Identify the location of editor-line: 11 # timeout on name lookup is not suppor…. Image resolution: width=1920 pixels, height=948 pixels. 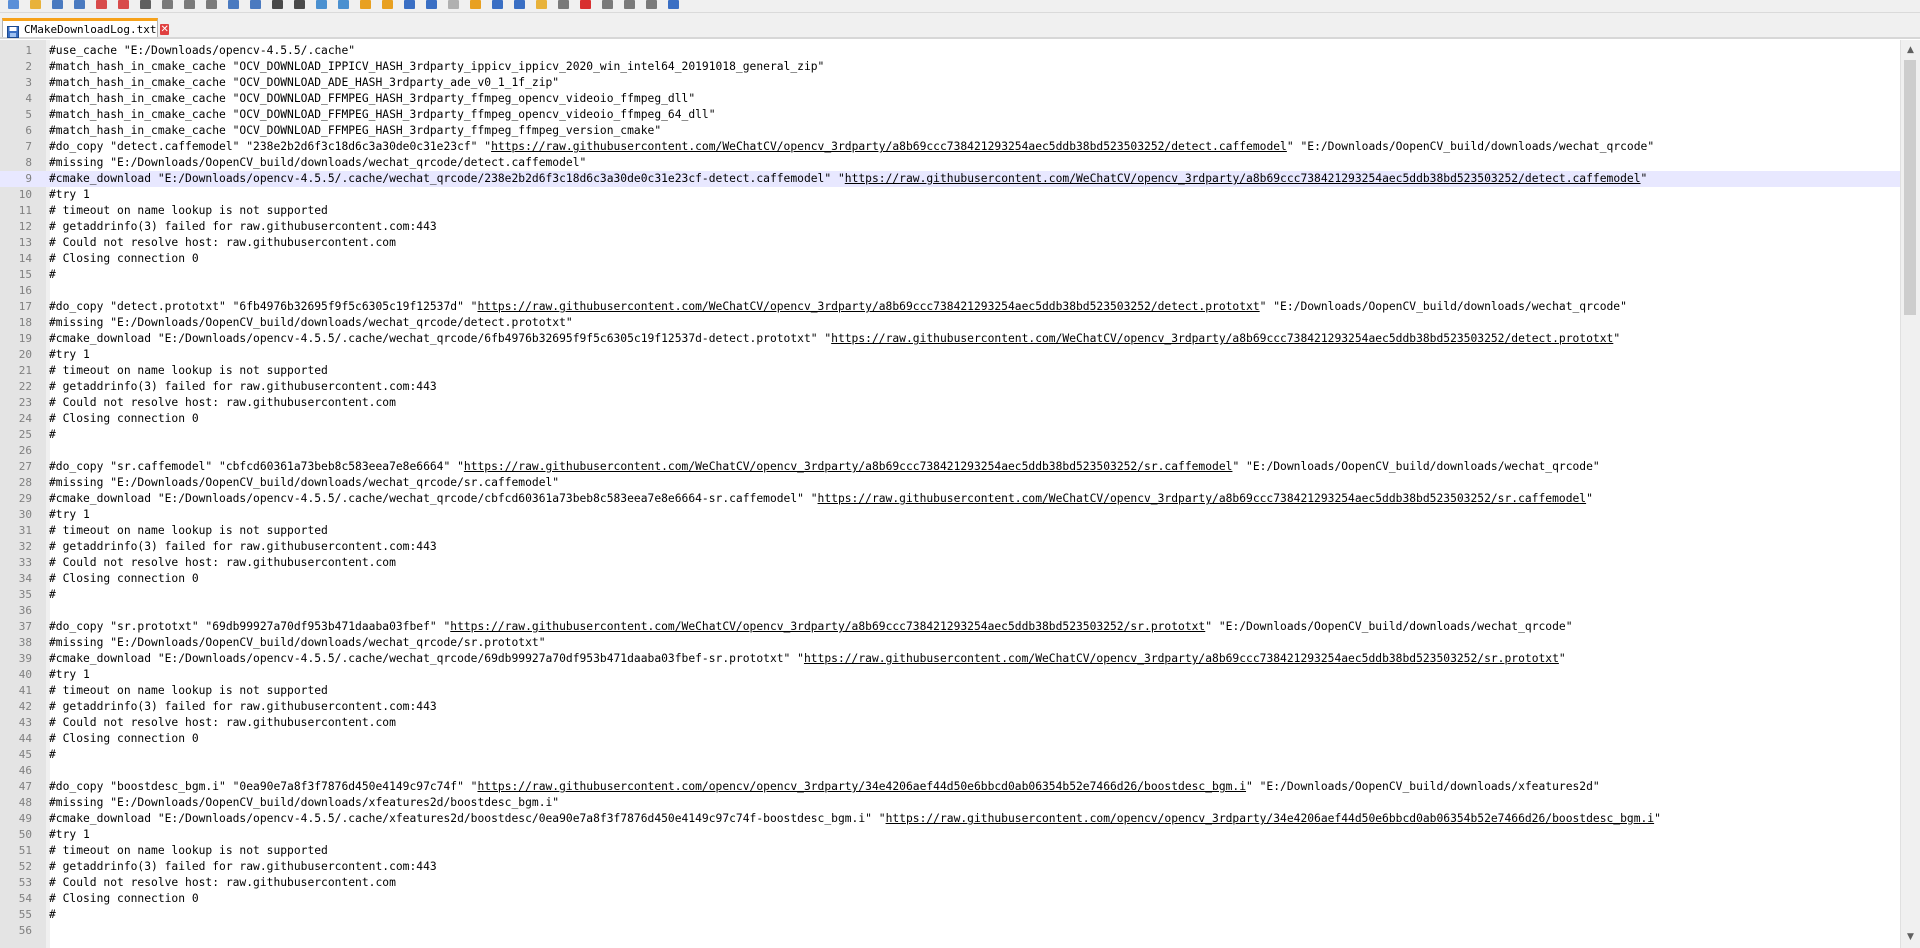
(950, 211).